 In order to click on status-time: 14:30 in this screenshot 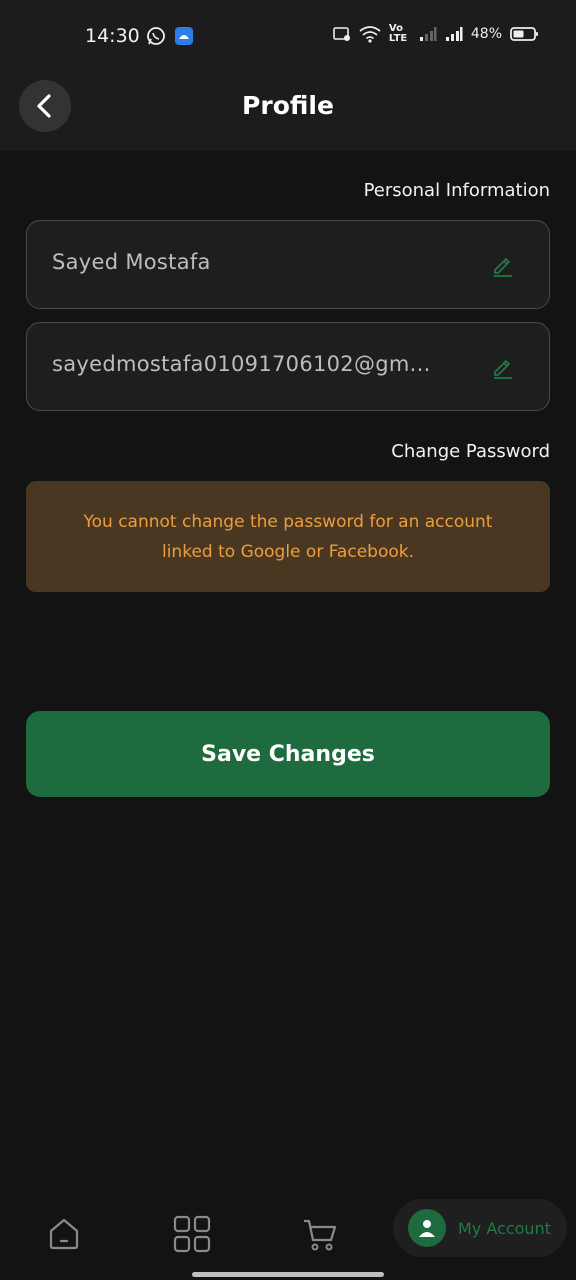, I will do `click(112, 36)`.